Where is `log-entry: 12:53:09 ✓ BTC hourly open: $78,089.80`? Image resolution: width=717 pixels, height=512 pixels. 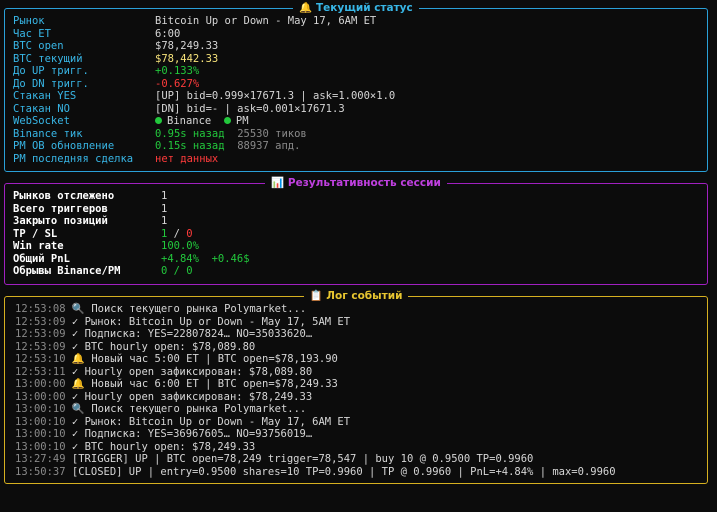
log-entry: 12:53:09 ✓ BTC hourly open: $78,089.80 is located at coordinates (135, 347).